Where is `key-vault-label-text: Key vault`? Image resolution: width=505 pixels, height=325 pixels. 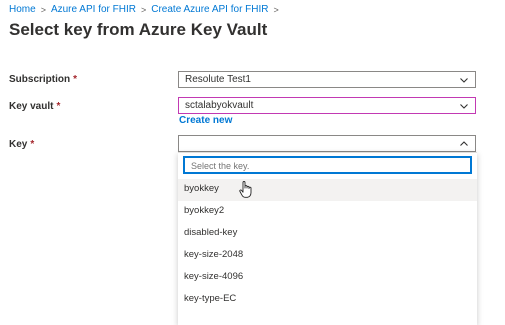 key-vault-label-text: Key vault is located at coordinates (31, 106).